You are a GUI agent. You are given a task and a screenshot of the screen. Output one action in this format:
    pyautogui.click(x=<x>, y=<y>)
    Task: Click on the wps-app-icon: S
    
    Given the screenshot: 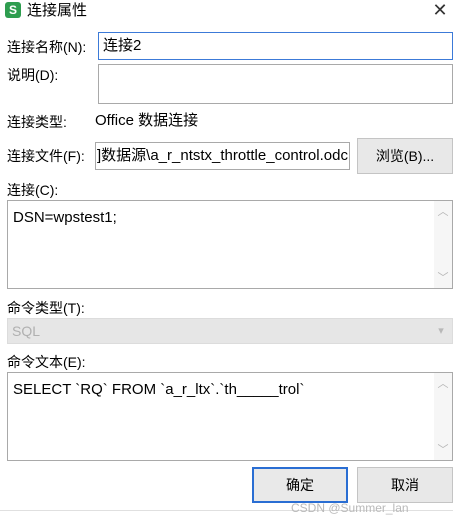 What is the action you would take?
    pyautogui.click(x=13, y=10)
    